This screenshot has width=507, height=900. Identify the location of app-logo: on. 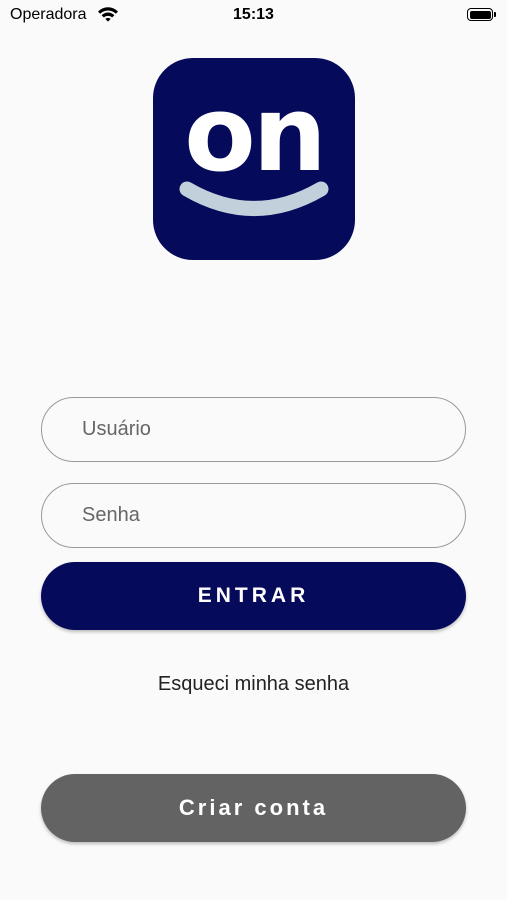
(254, 159).